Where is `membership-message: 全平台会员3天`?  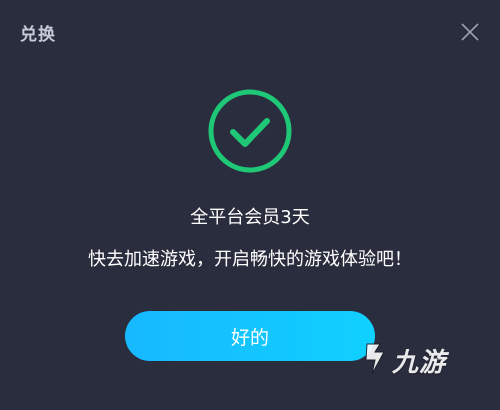 membership-message: 全平台会员3天 is located at coordinates (250, 217).